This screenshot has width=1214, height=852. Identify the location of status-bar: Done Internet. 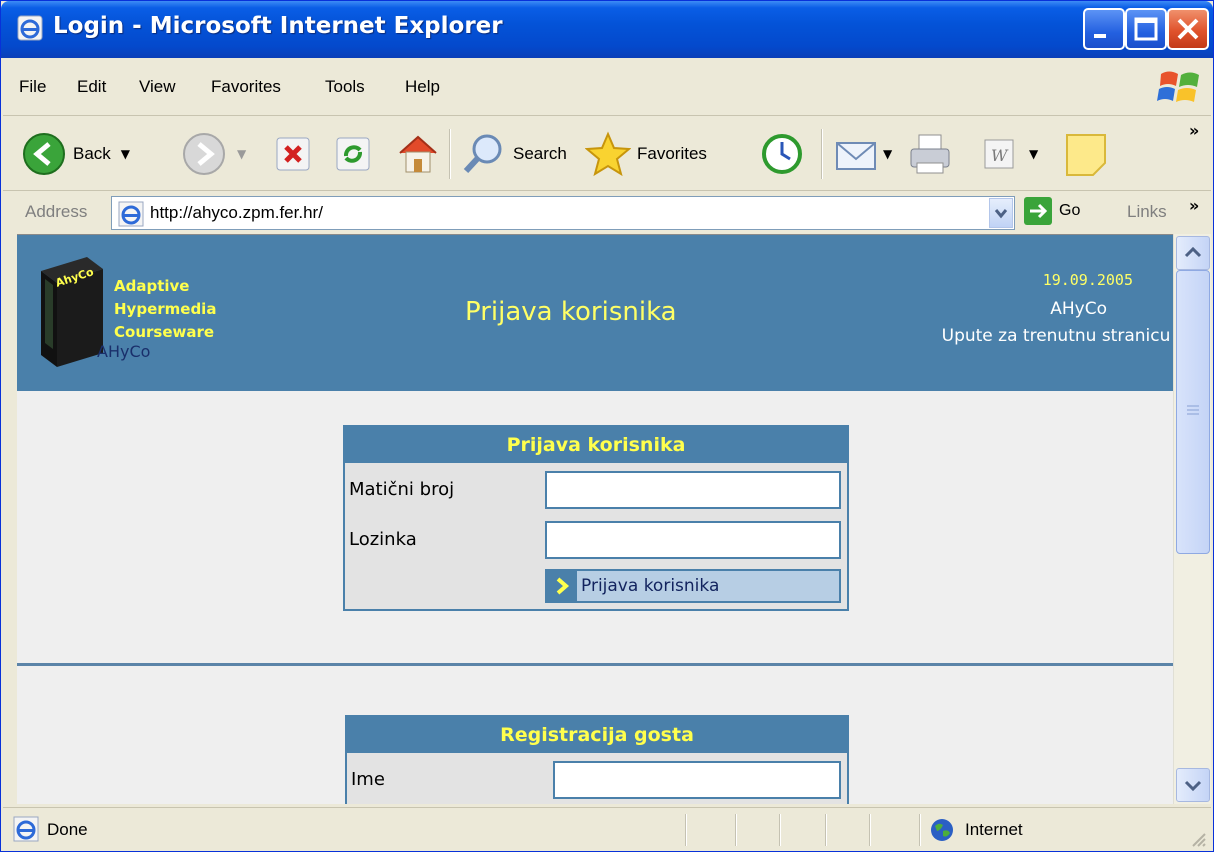
(607, 829).